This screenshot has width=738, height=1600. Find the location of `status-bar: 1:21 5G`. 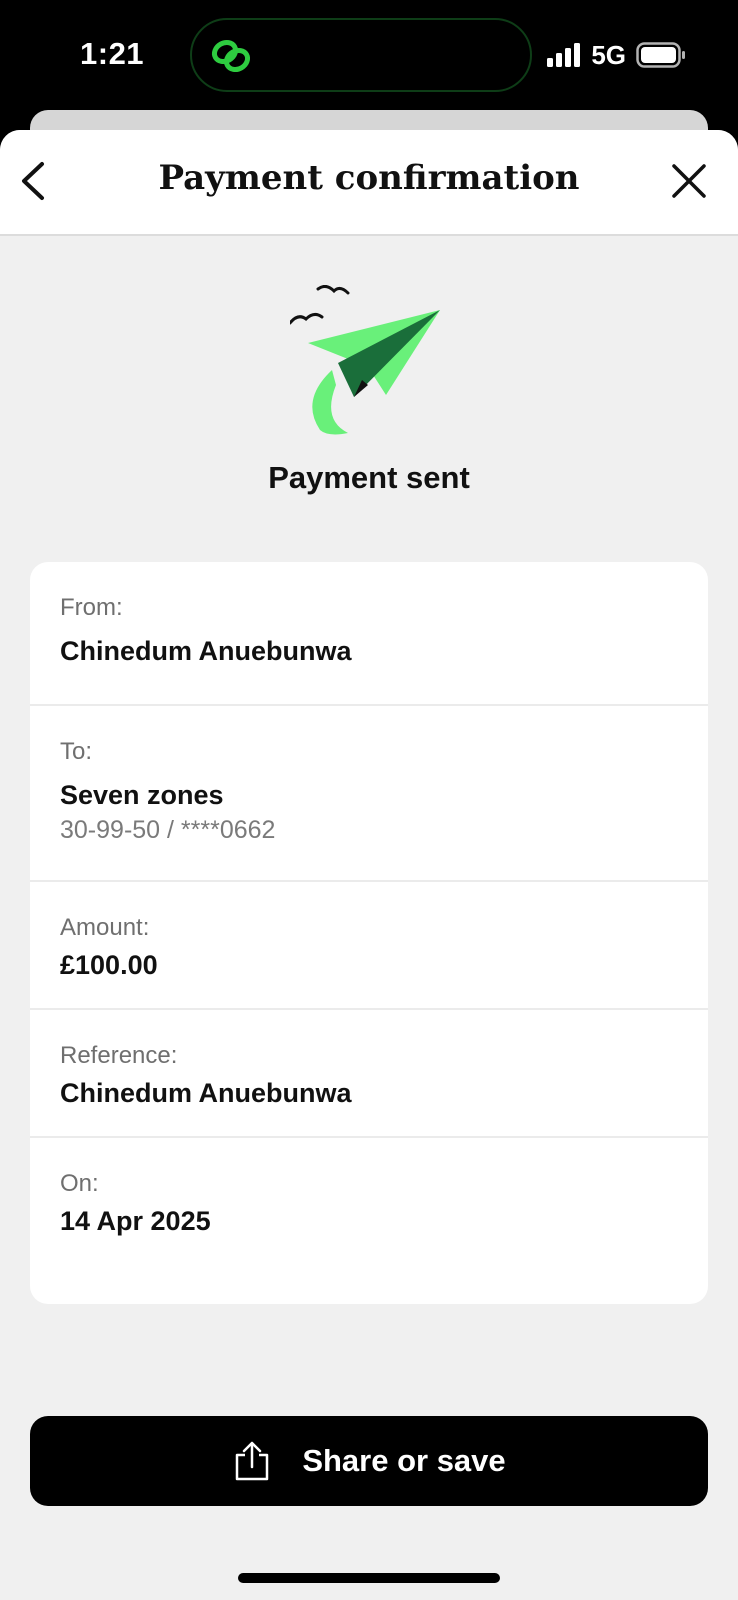

status-bar: 1:21 5G is located at coordinates (369, 55).